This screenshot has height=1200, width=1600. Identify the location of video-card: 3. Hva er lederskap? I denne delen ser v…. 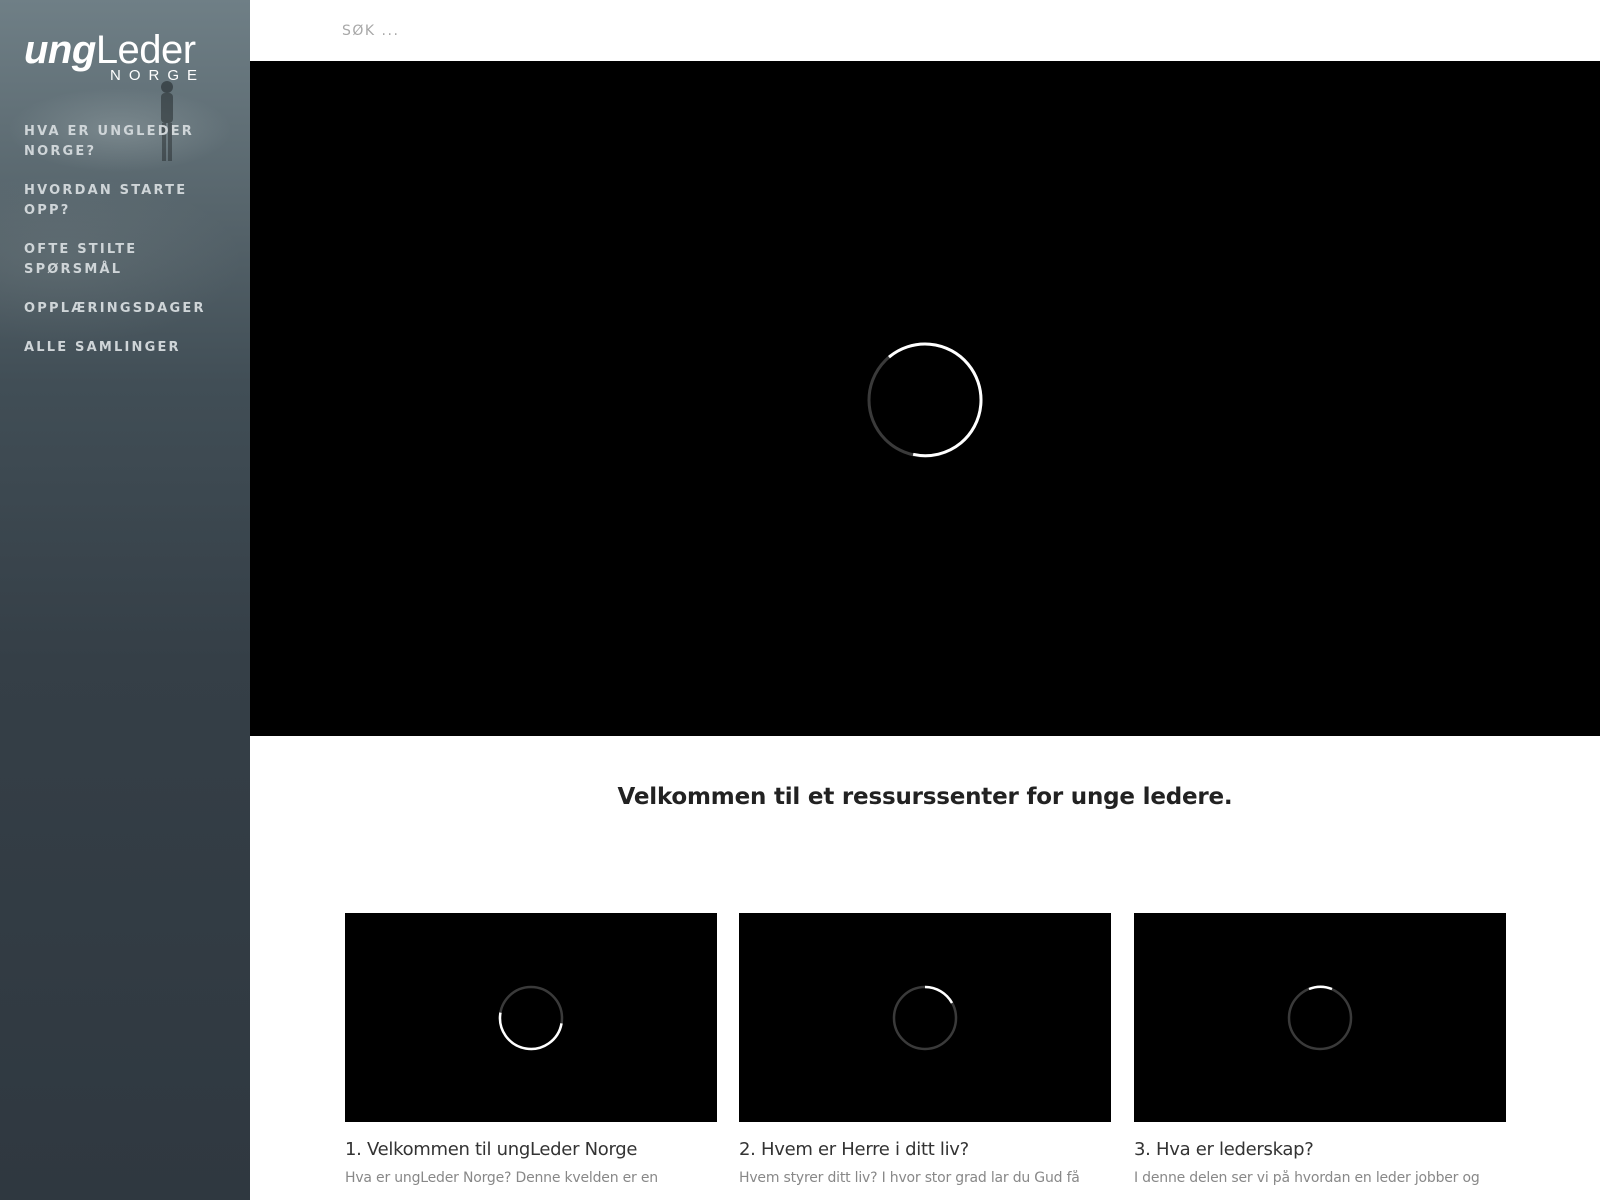
(1320, 1049).